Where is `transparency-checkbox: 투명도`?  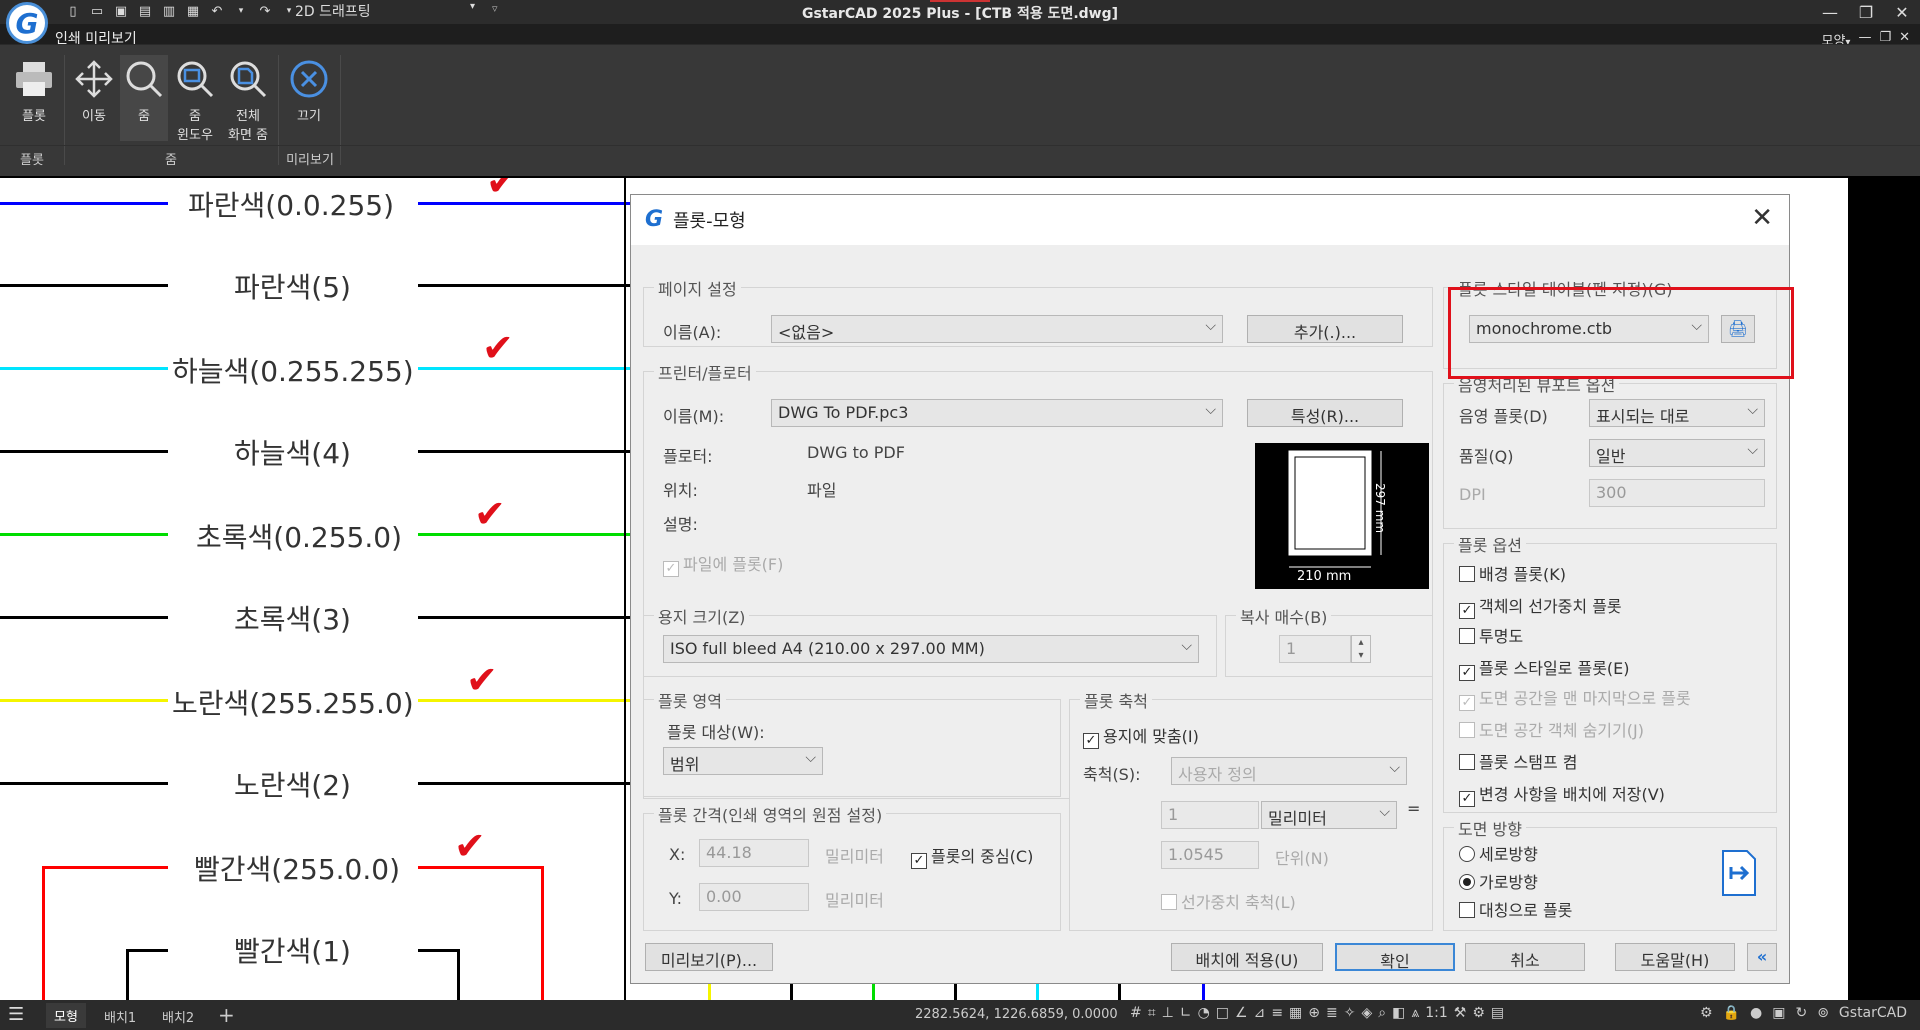
transparency-checkbox: 투명도 is located at coordinates (1491, 635).